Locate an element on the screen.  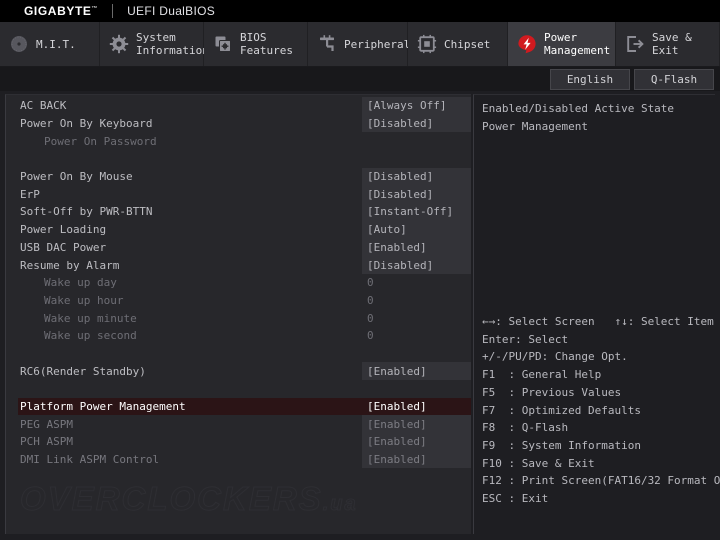
tab-peripherals: Peripherals is located at coordinates (362, 44).